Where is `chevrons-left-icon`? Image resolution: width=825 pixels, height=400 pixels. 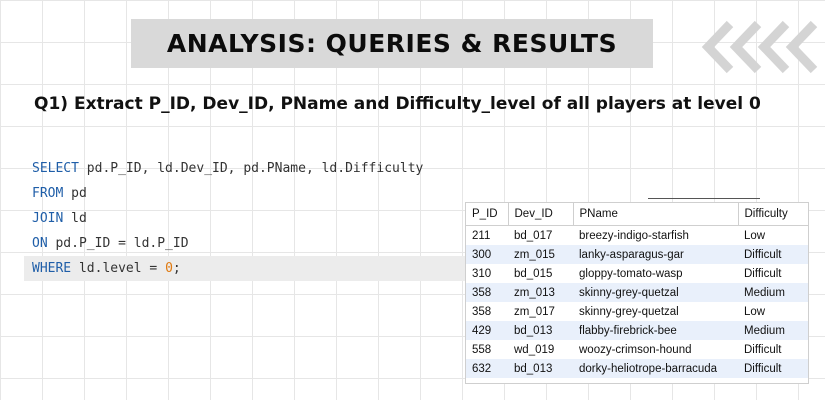 chevrons-left-icon is located at coordinates (759, 47).